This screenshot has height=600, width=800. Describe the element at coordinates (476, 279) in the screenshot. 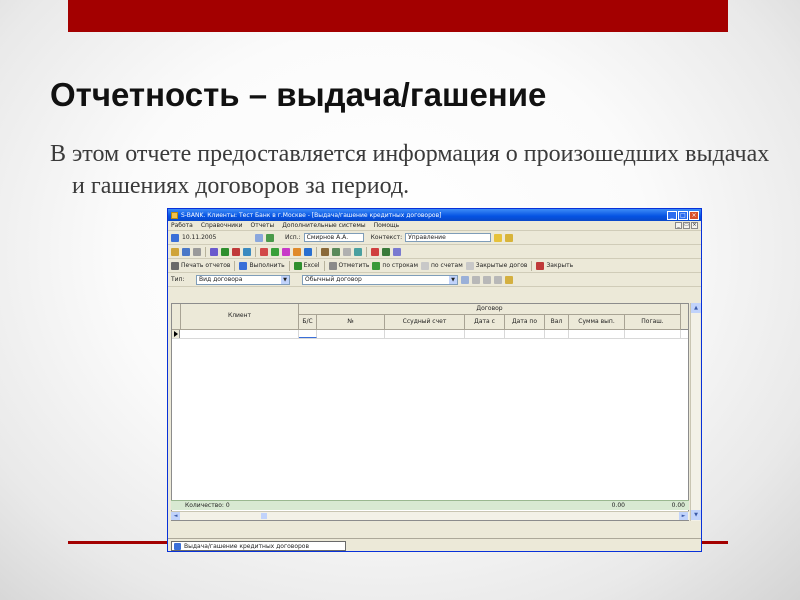

I see `navigate-icon` at that location.